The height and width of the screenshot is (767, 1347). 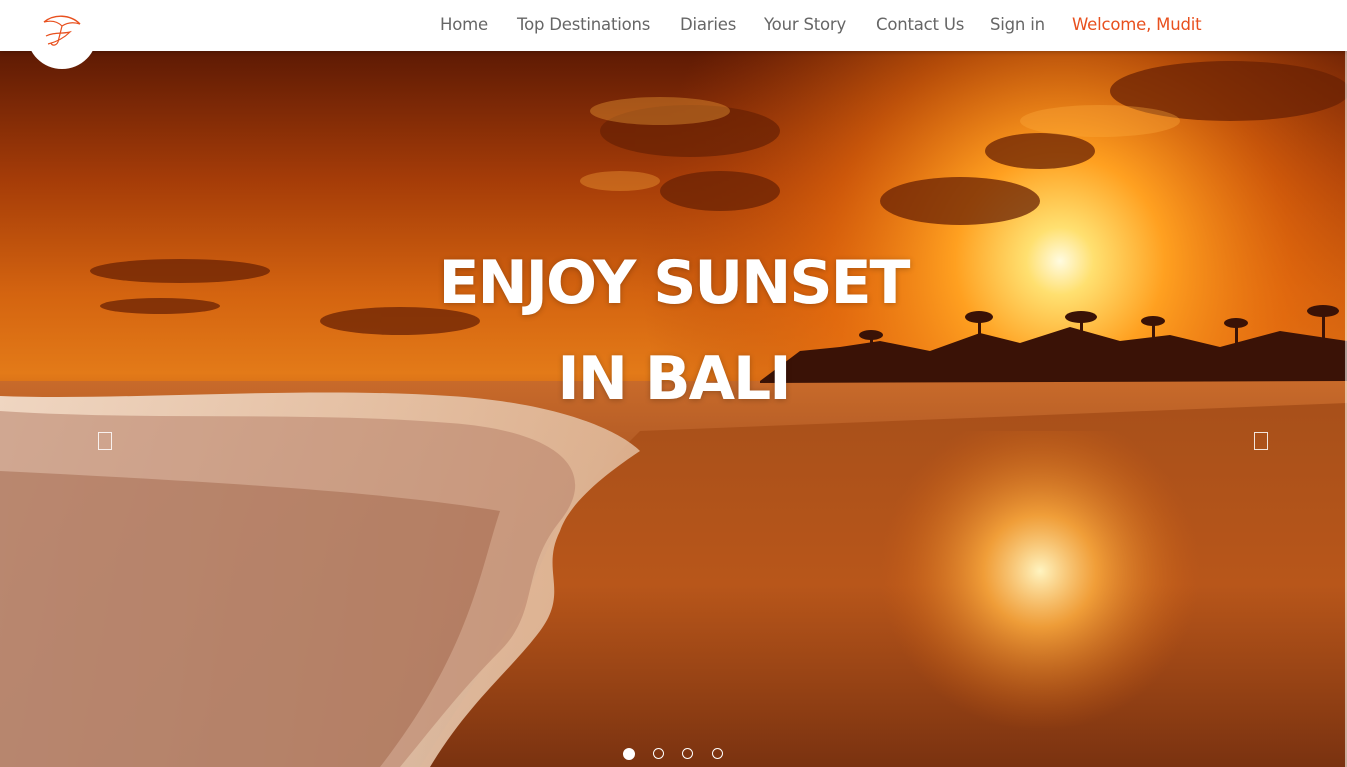 I want to click on hero-headline-line2: IN BALI, so click(x=674, y=379).